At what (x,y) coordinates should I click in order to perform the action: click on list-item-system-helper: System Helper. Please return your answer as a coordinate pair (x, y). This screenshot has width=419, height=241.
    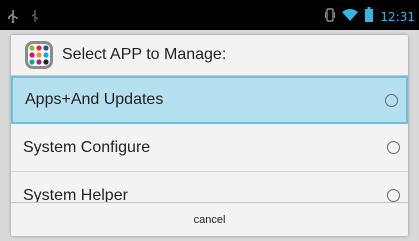
    Looking at the image, I should click on (209, 187).